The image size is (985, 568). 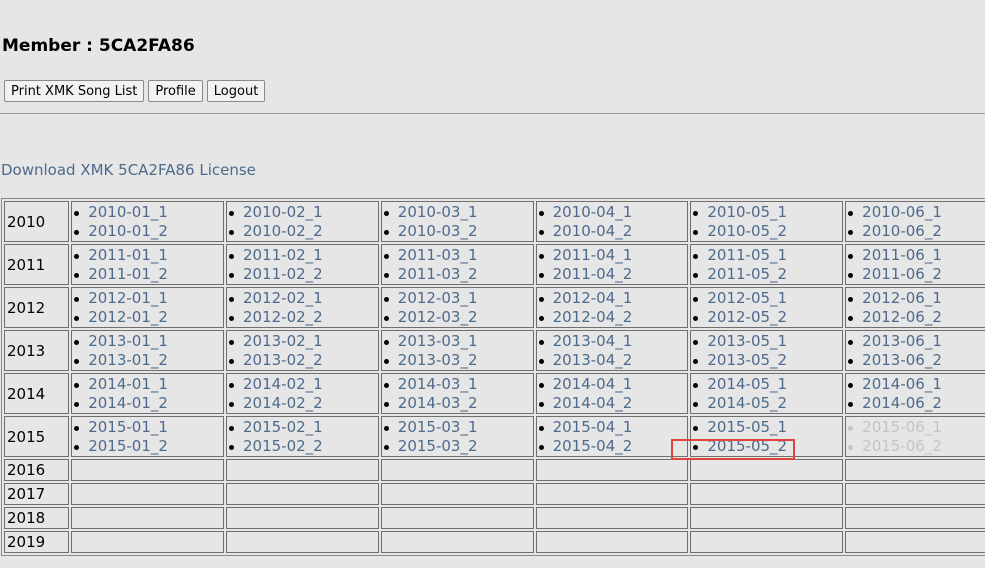 I want to click on month-link: 2011-03_1, so click(x=438, y=255).